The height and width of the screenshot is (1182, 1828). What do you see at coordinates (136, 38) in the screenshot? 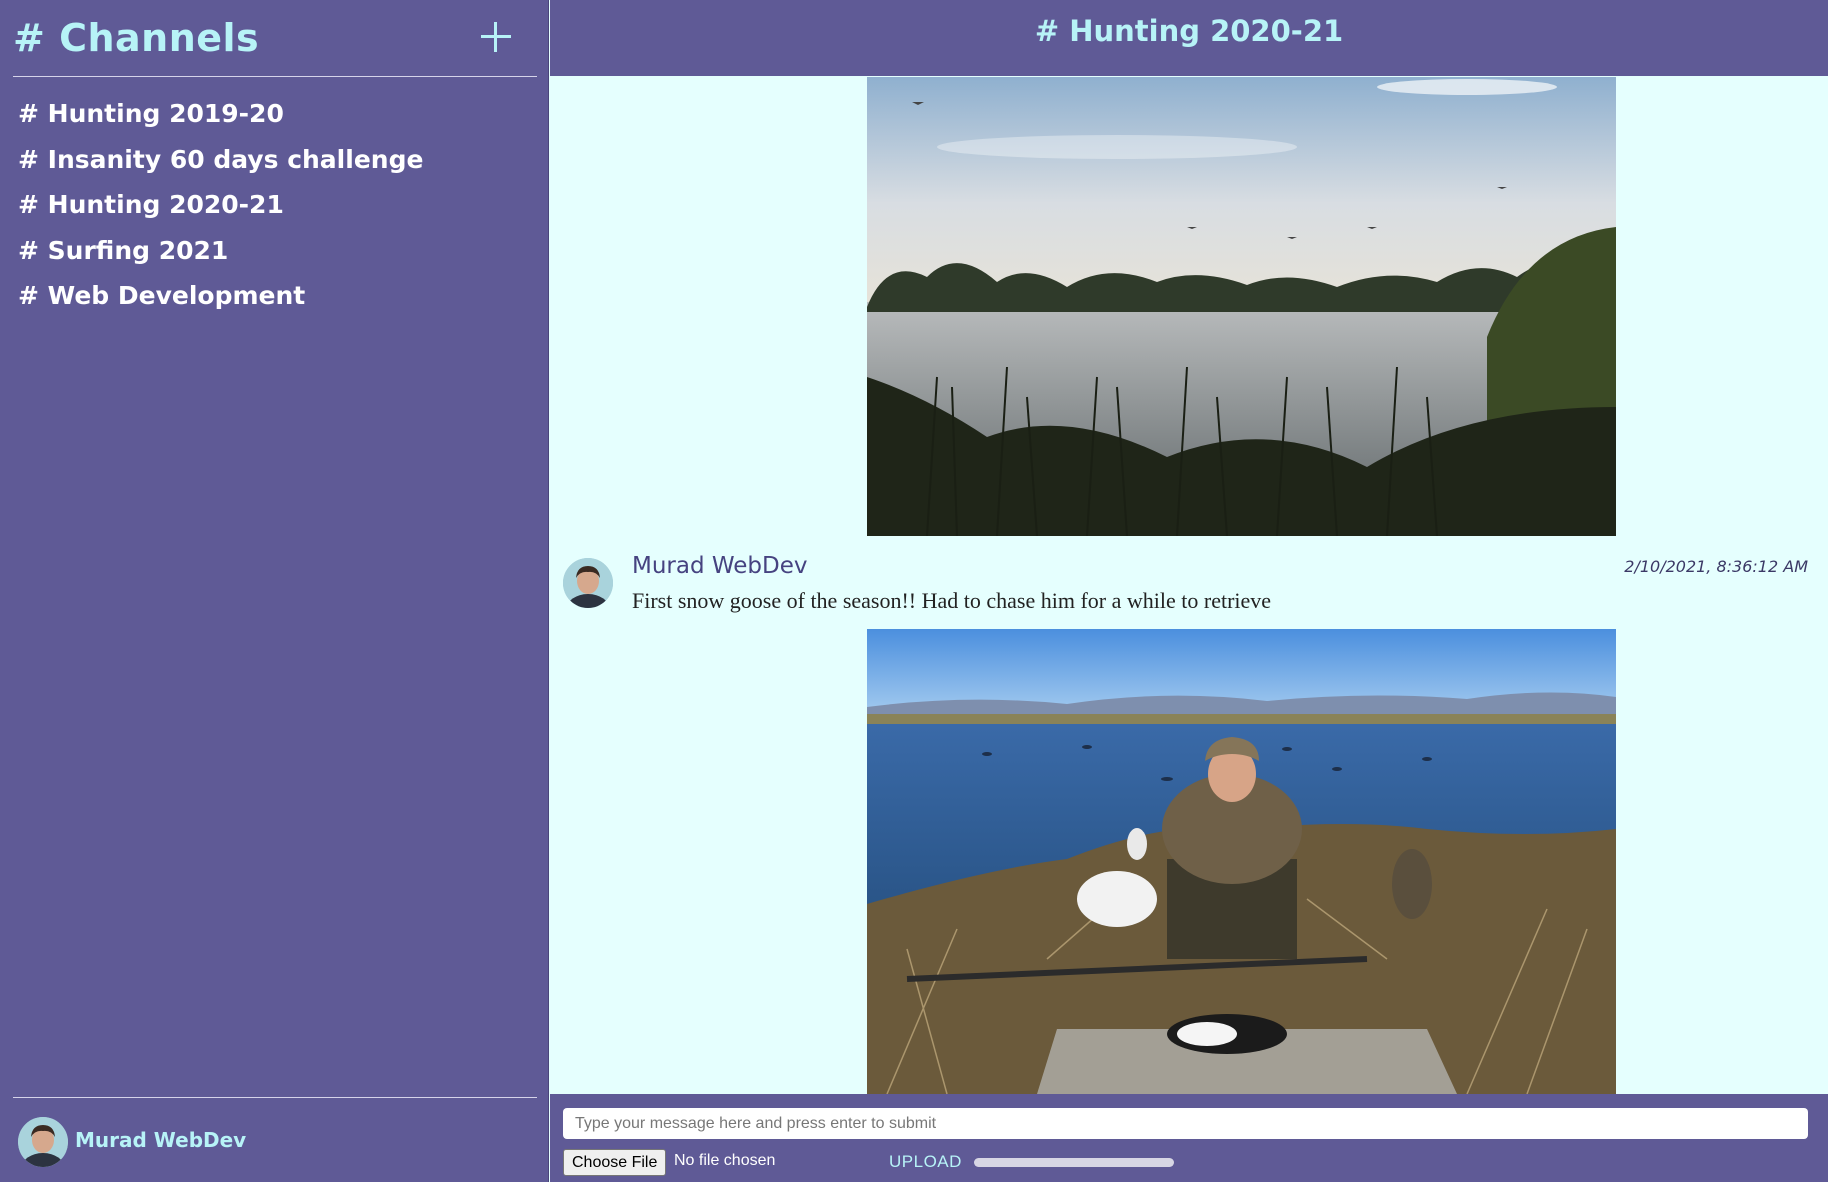
I see `sidebar-title: # Channels` at bounding box center [136, 38].